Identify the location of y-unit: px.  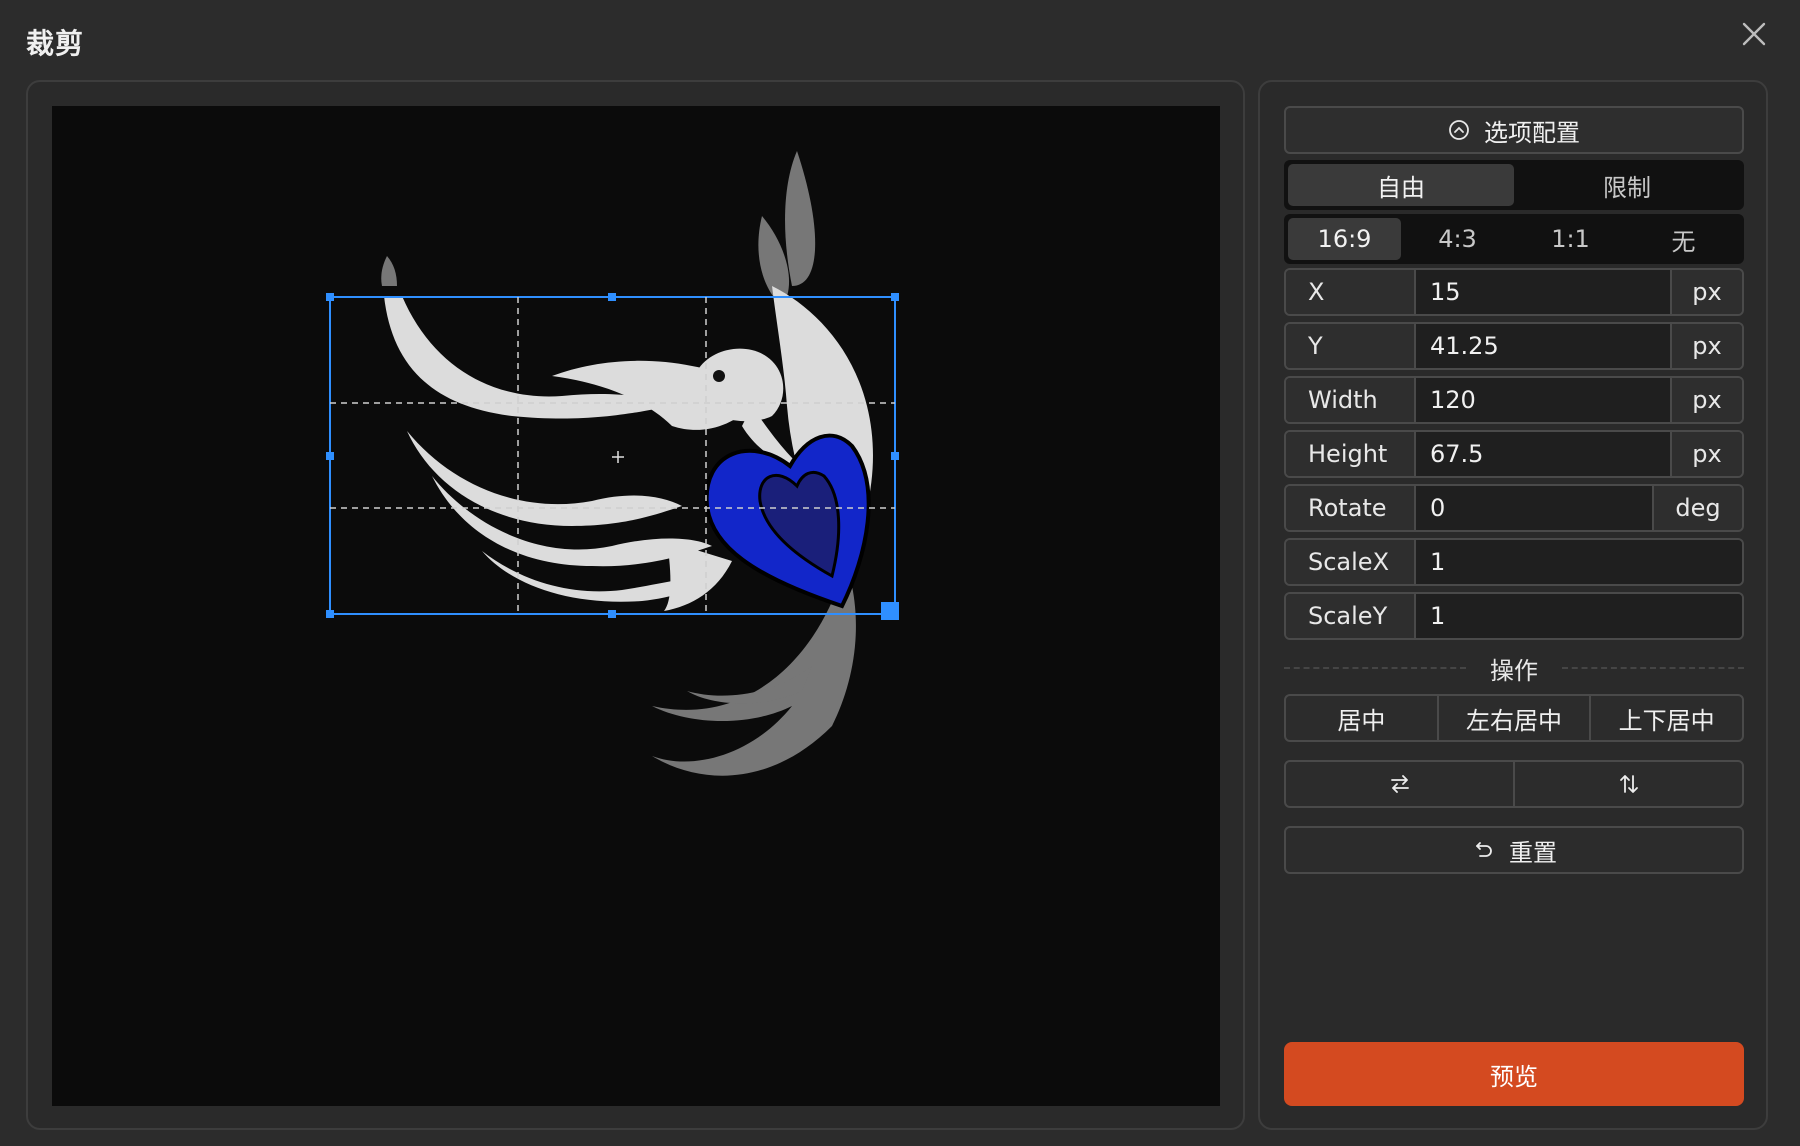
(1706, 346).